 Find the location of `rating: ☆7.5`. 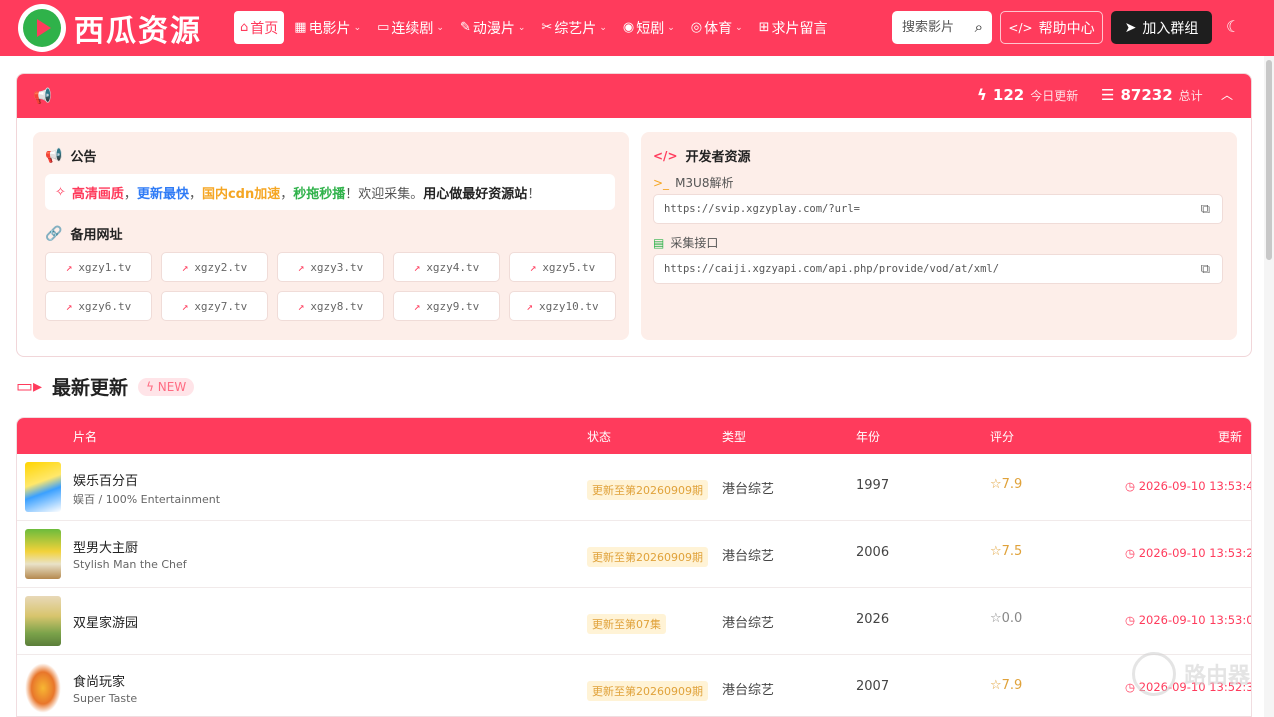

rating: ☆7.5 is located at coordinates (1006, 551).